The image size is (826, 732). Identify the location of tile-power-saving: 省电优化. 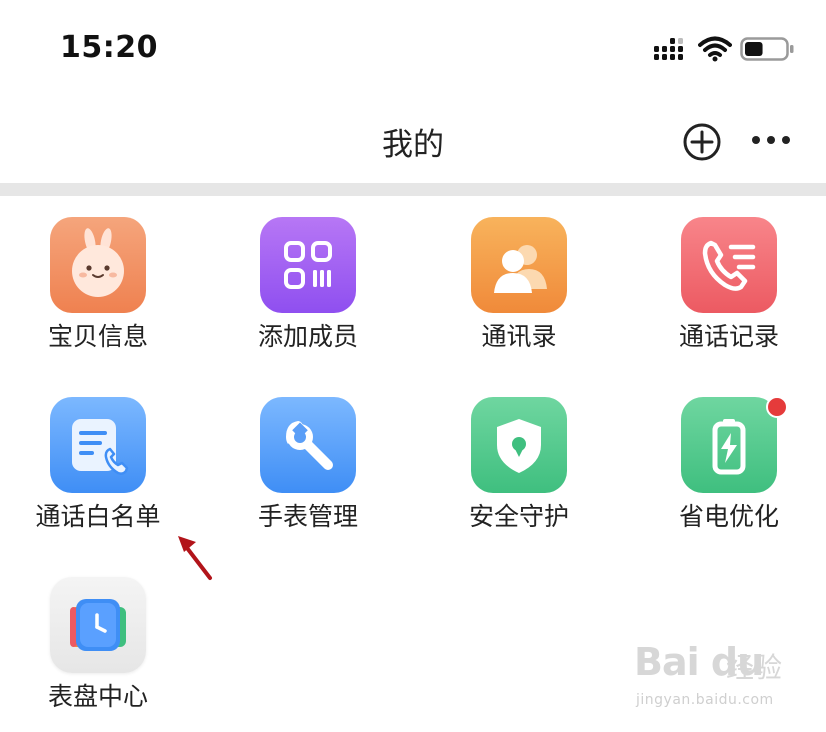
(729, 472).